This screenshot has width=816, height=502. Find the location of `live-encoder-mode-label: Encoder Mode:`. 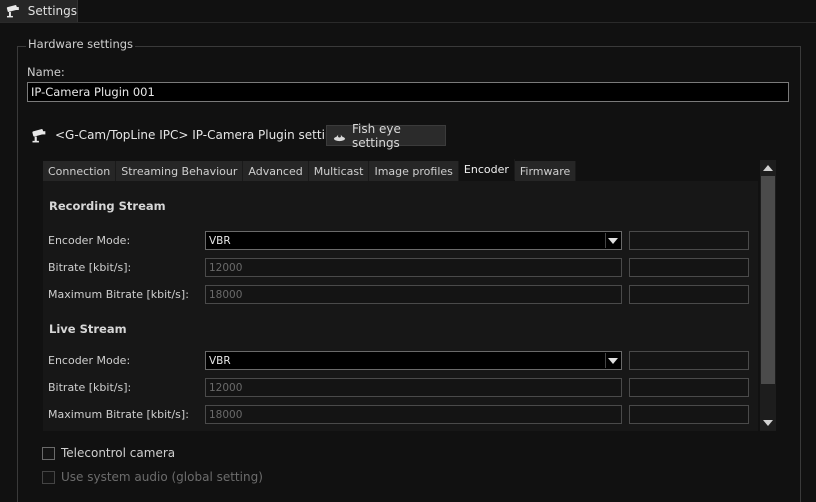

live-encoder-mode-label: Encoder Mode: is located at coordinates (89, 360).